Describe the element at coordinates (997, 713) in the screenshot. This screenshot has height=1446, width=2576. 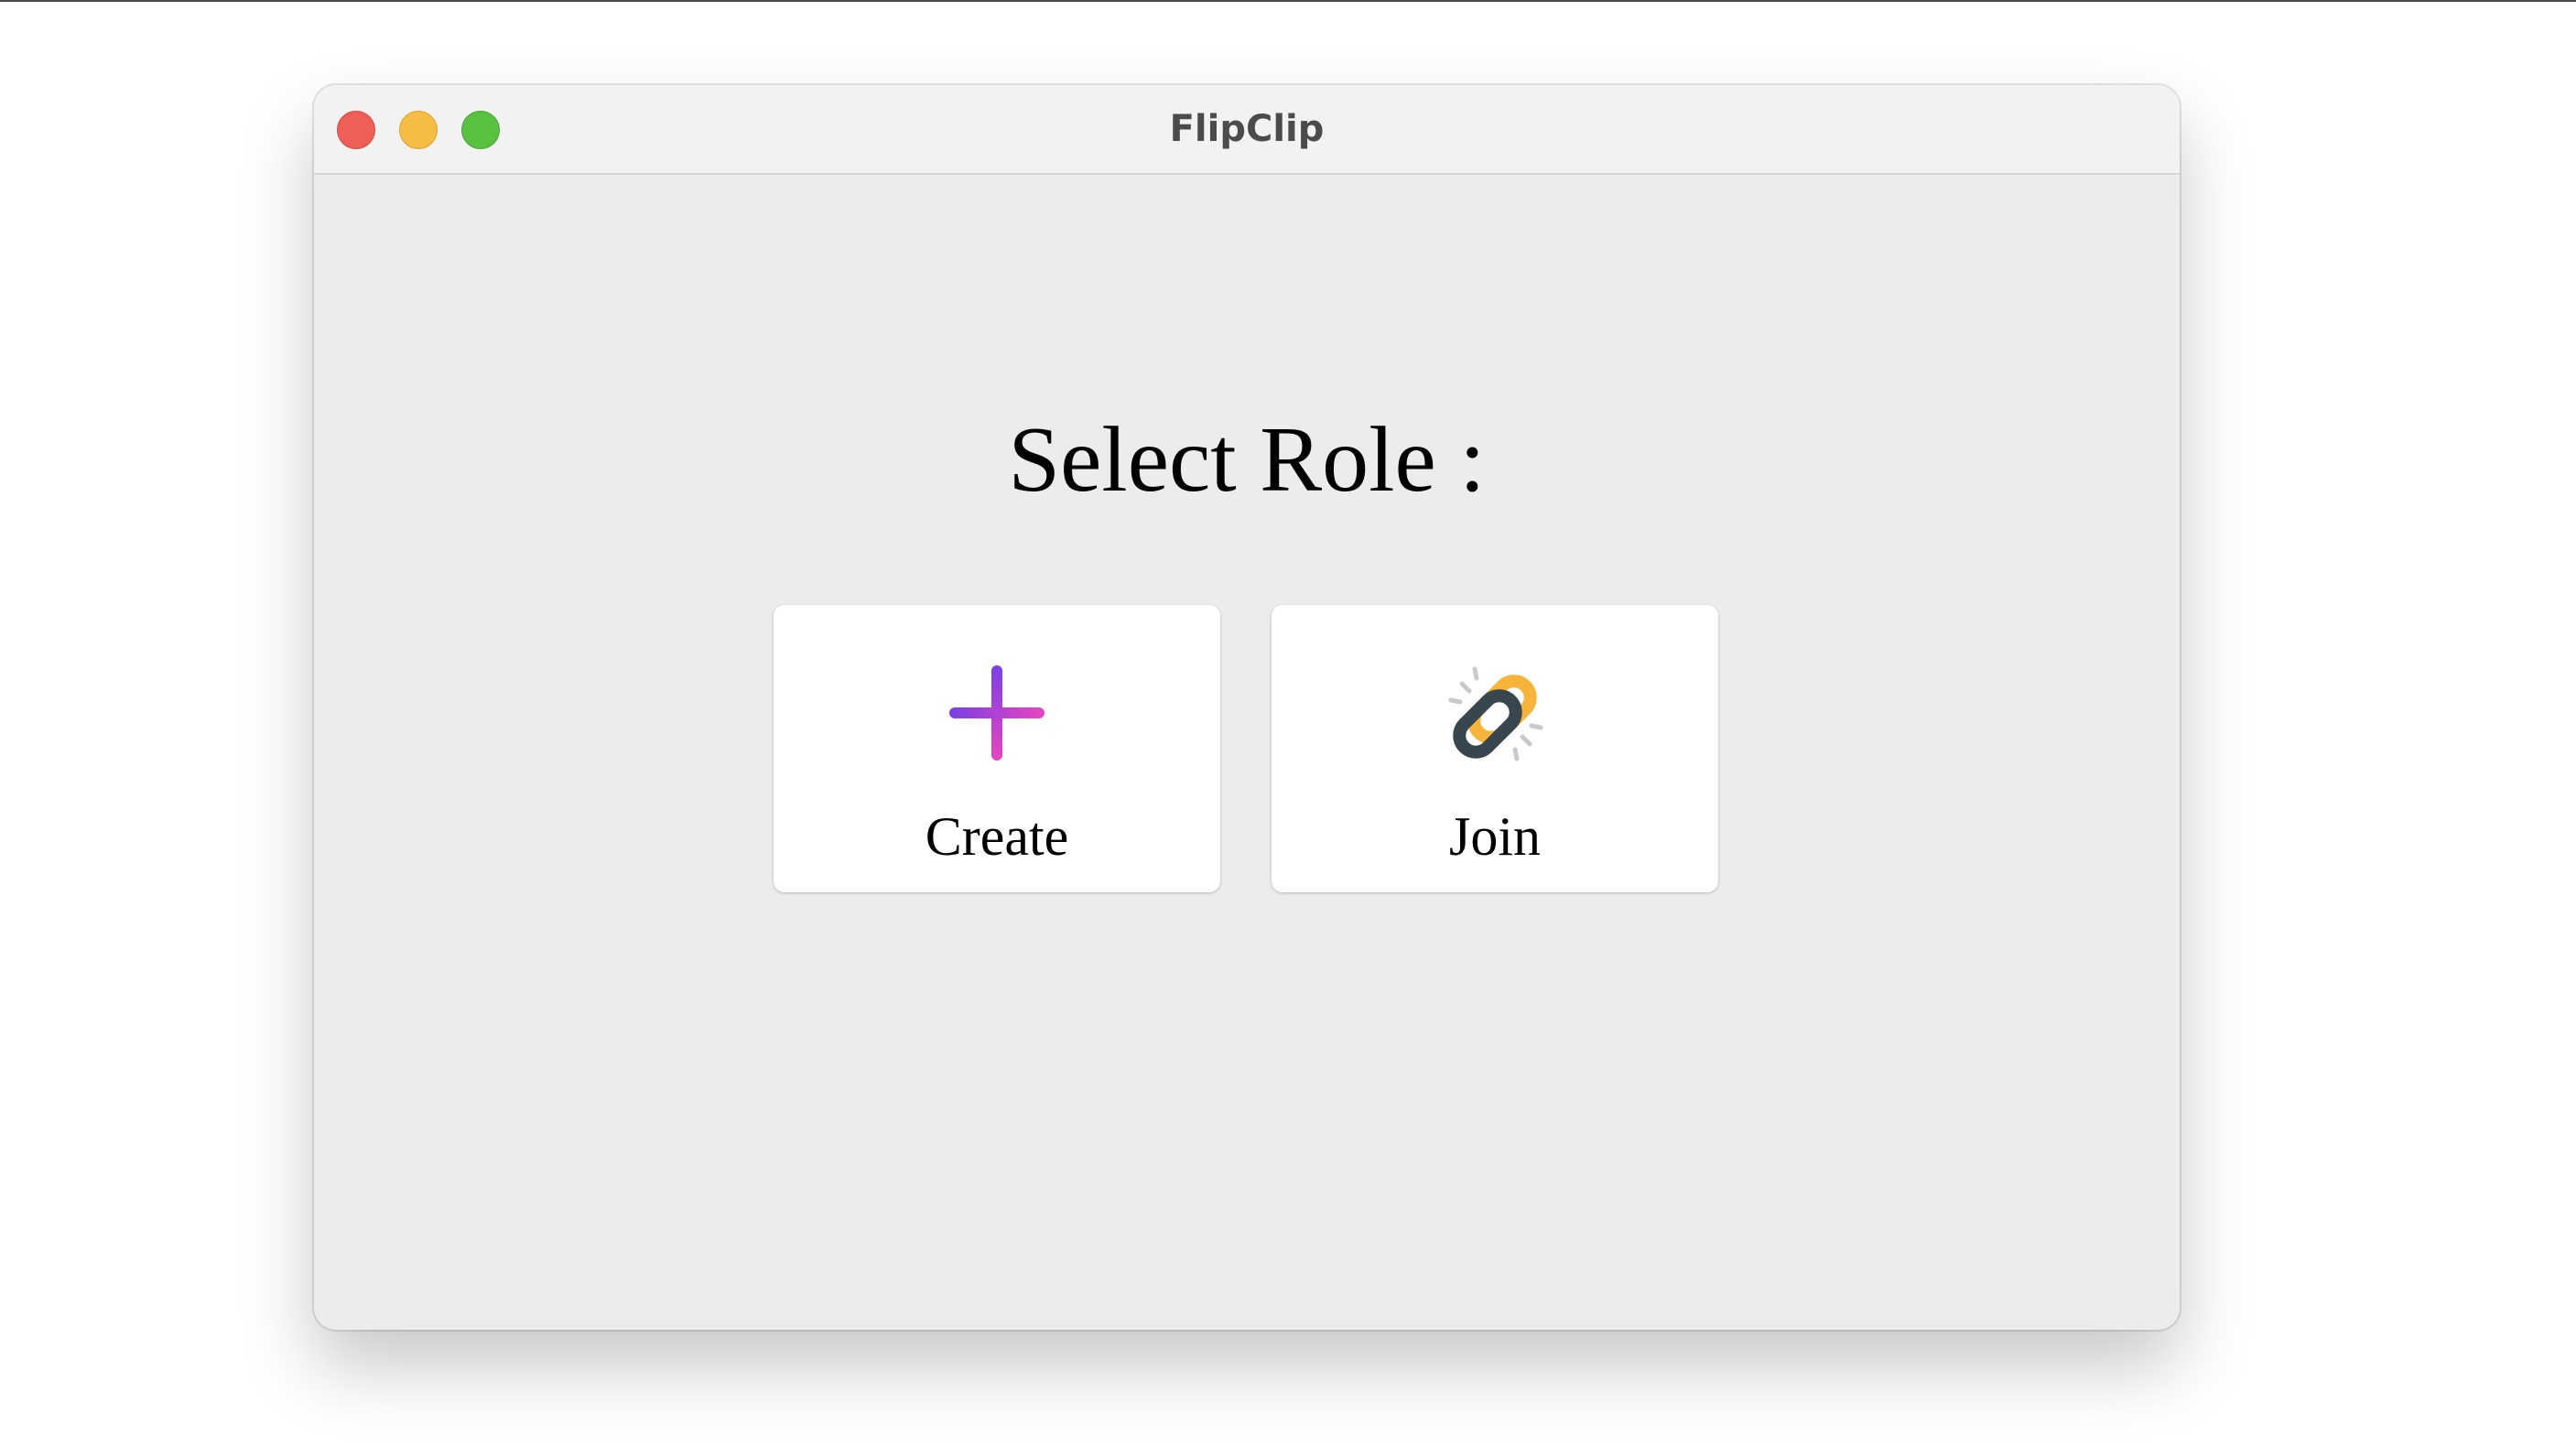
I see `plus-icon` at that location.